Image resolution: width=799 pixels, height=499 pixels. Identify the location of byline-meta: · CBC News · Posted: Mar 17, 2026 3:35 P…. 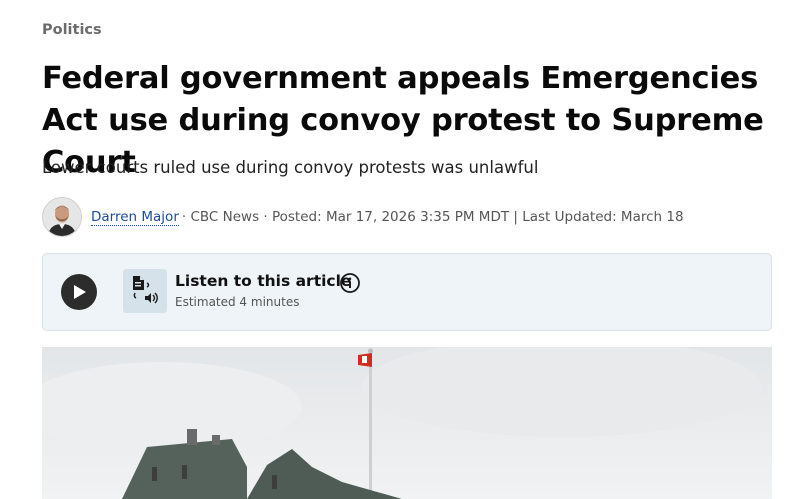
(432, 217).